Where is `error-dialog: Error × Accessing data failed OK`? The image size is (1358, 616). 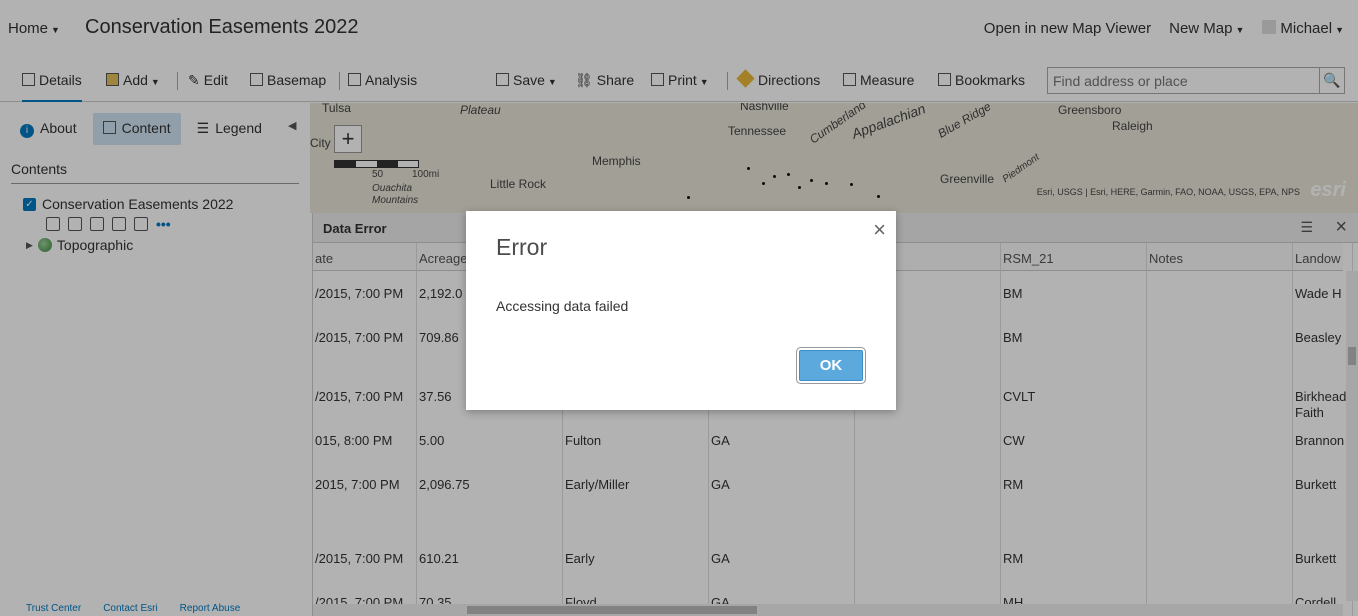 error-dialog: Error × Accessing data failed OK is located at coordinates (681, 310).